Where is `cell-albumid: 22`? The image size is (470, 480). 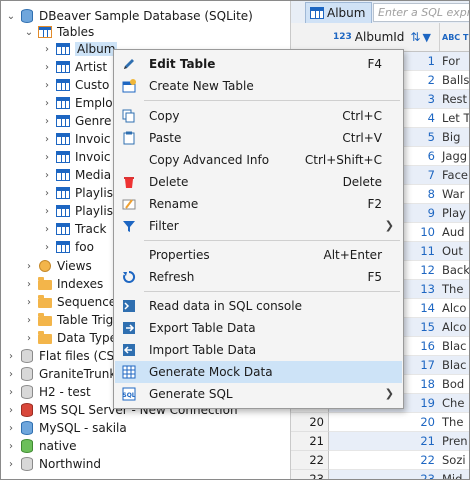
cell-albumid: 22 is located at coordinates (384, 460).